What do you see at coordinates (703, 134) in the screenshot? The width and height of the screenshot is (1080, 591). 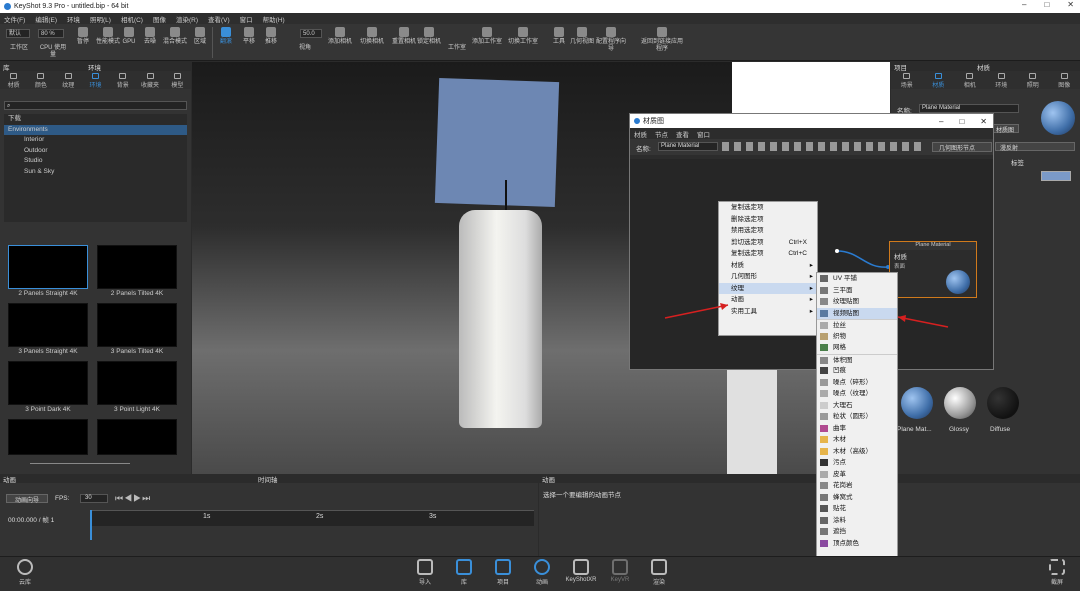 I see `mg-menu-window: 窗口` at bounding box center [703, 134].